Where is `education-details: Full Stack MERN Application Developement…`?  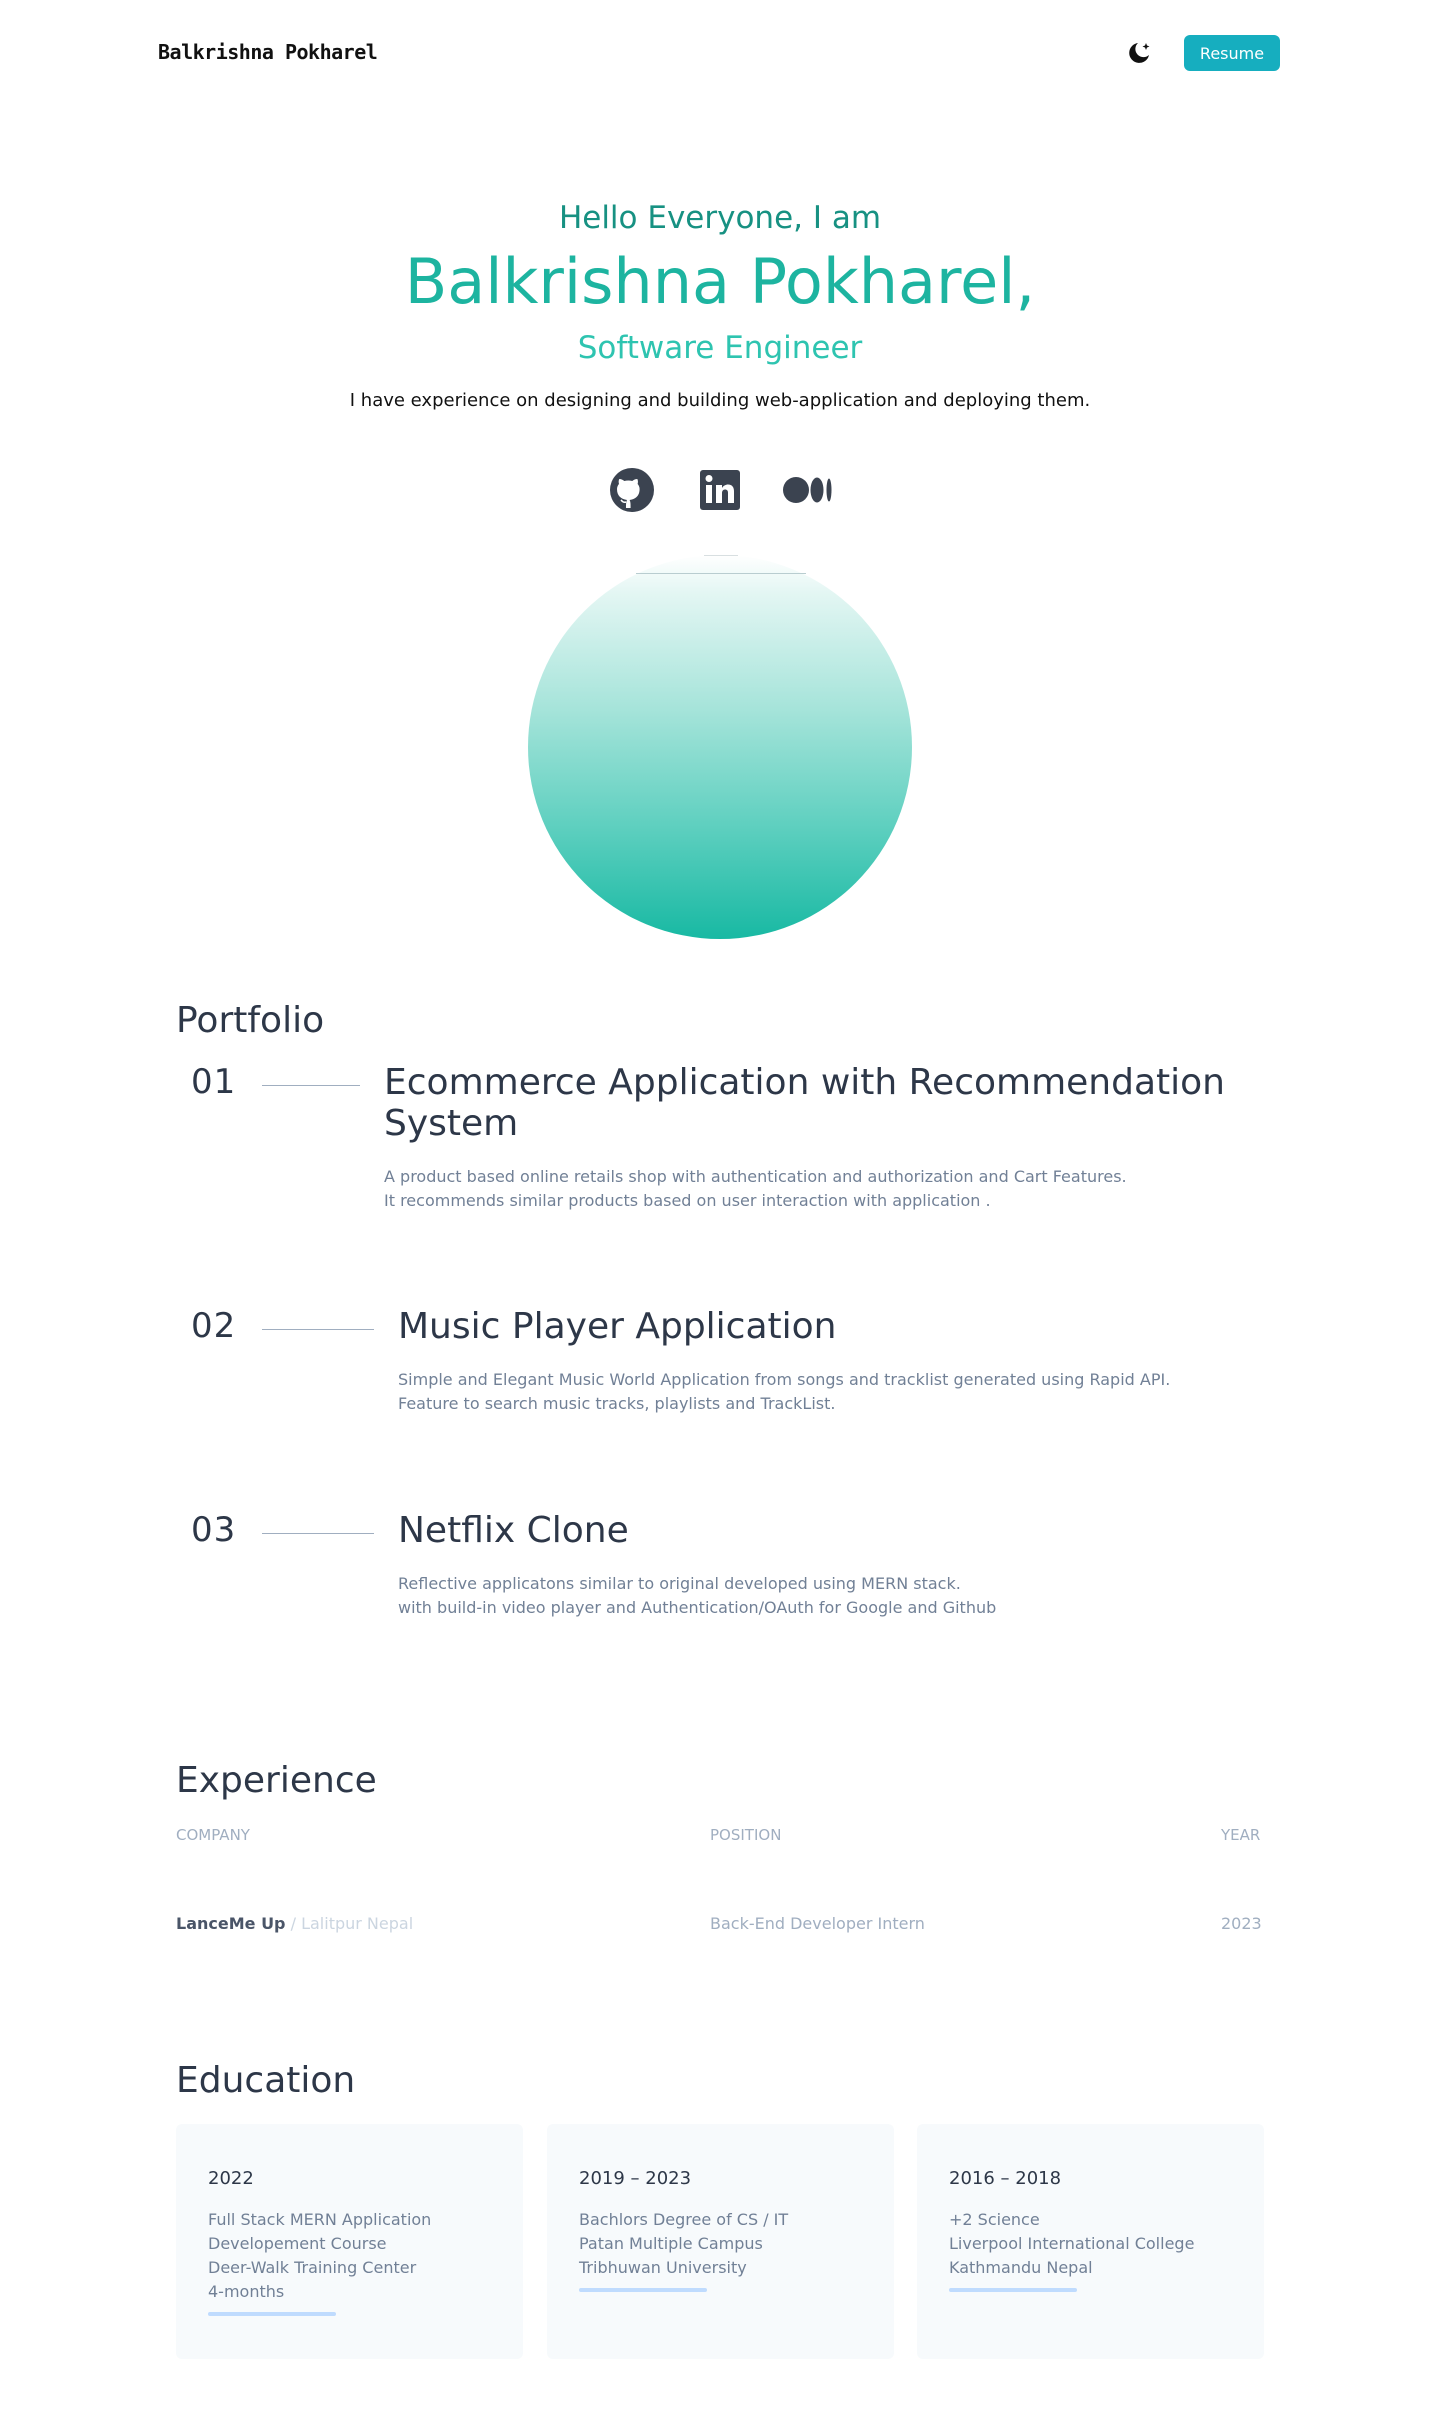 education-details: Full Stack MERN Application Developement… is located at coordinates (319, 2256).